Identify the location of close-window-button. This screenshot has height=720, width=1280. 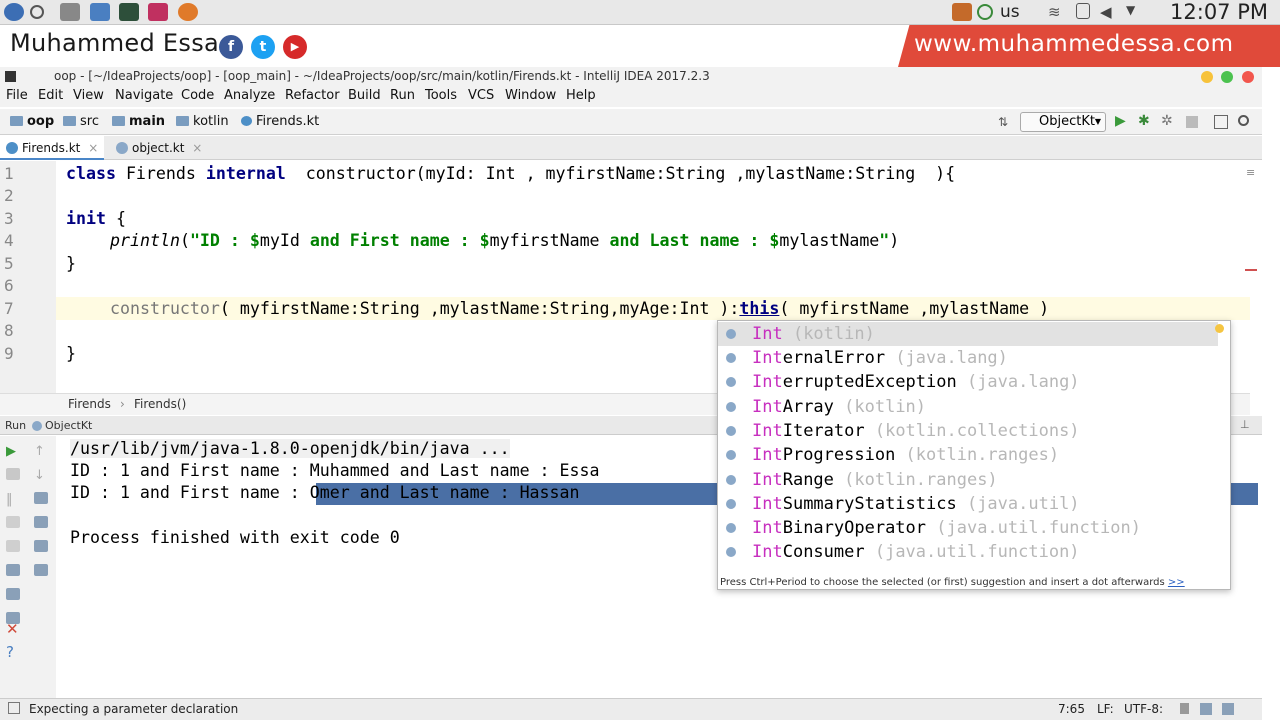
(1248, 77).